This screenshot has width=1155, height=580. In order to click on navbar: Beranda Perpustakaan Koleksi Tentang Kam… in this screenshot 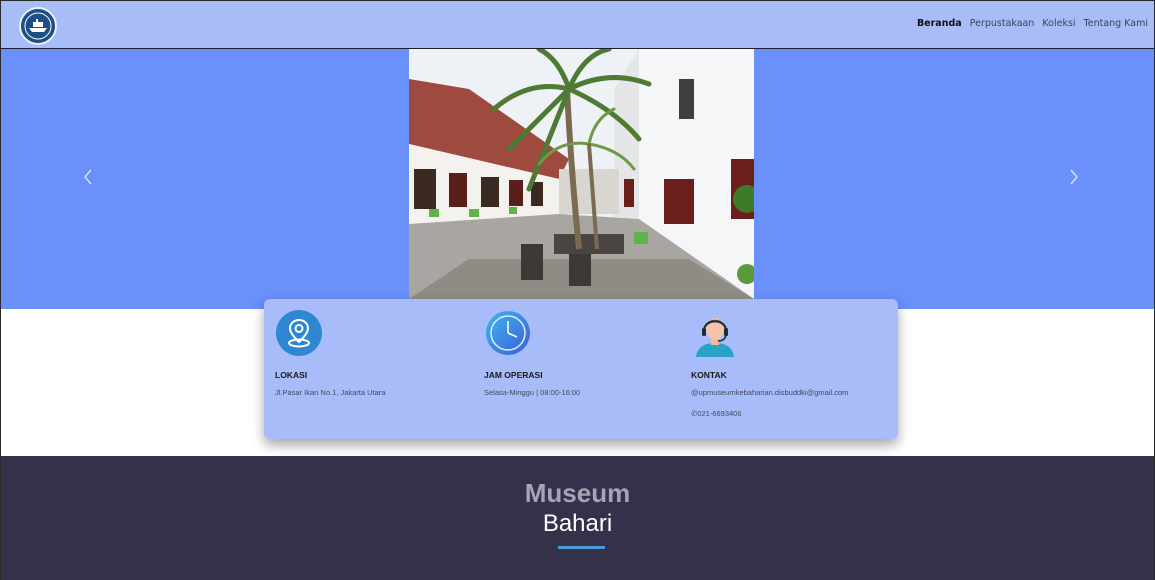, I will do `click(577, 25)`.